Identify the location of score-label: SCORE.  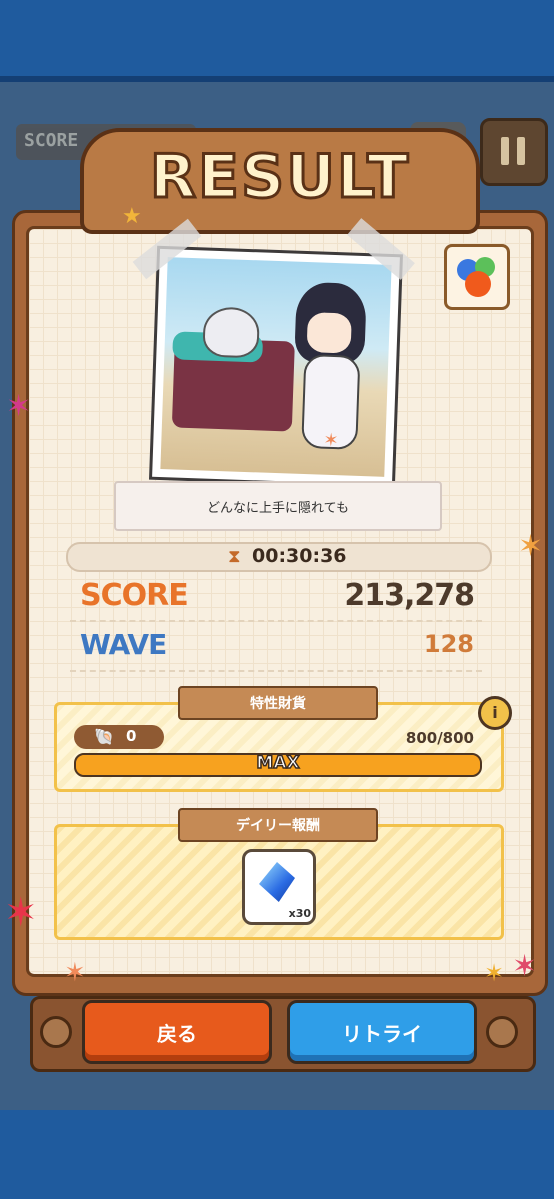
(134, 595).